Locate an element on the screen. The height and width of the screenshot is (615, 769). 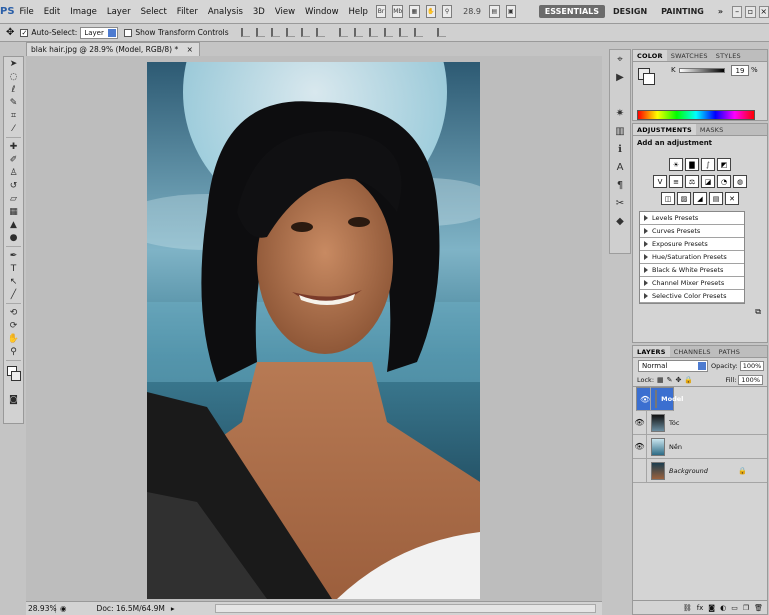
levels-icon: ▇ is located at coordinates (692, 164).